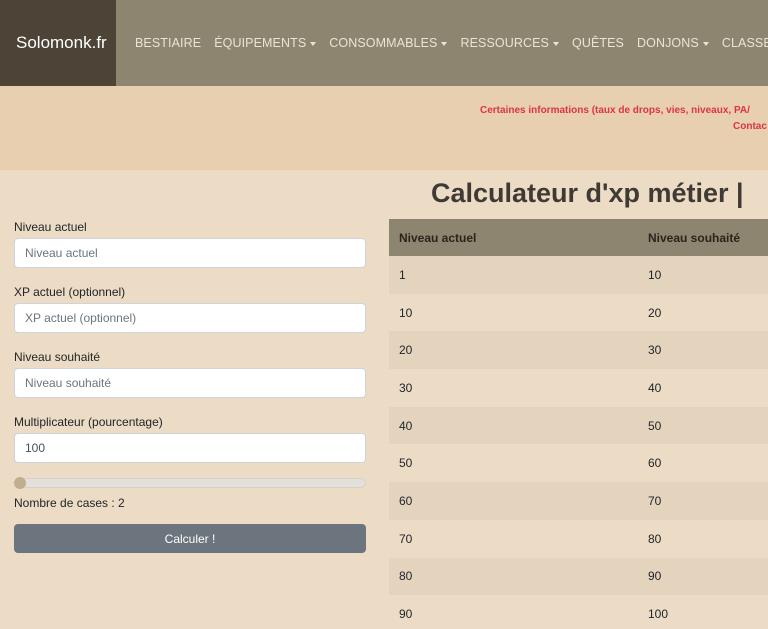 This screenshot has height=629, width=768. What do you see at coordinates (668, 43) in the screenshot?
I see `nav-item-label: DONJONS` at bounding box center [668, 43].